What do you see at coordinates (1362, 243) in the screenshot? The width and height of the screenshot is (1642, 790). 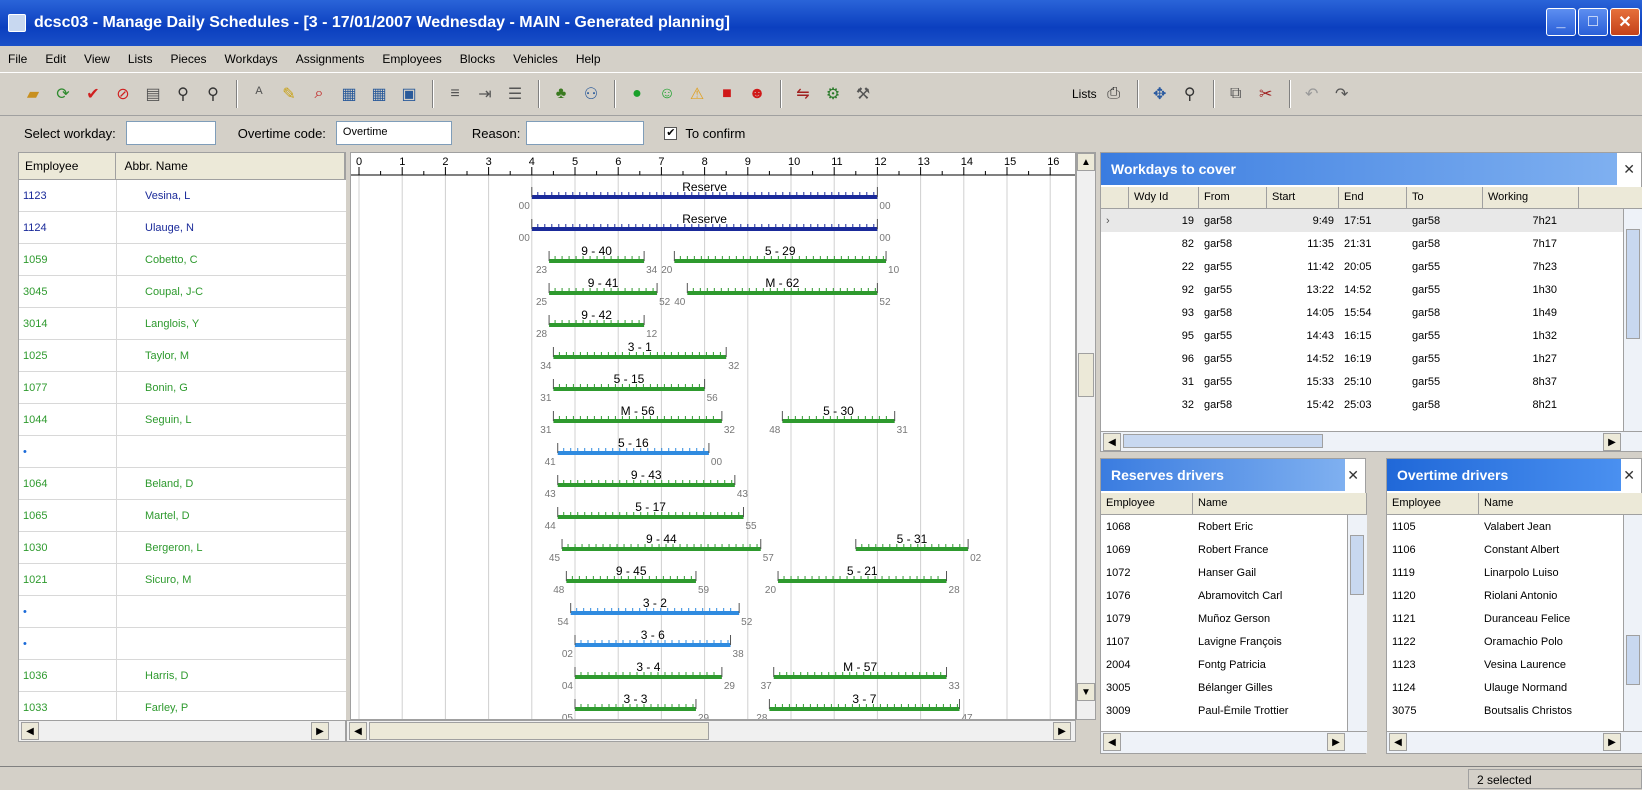 I see `workday-row: 82 gar58 11:35 21:31 gar58 7h17` at bounding box center [1362, 243].